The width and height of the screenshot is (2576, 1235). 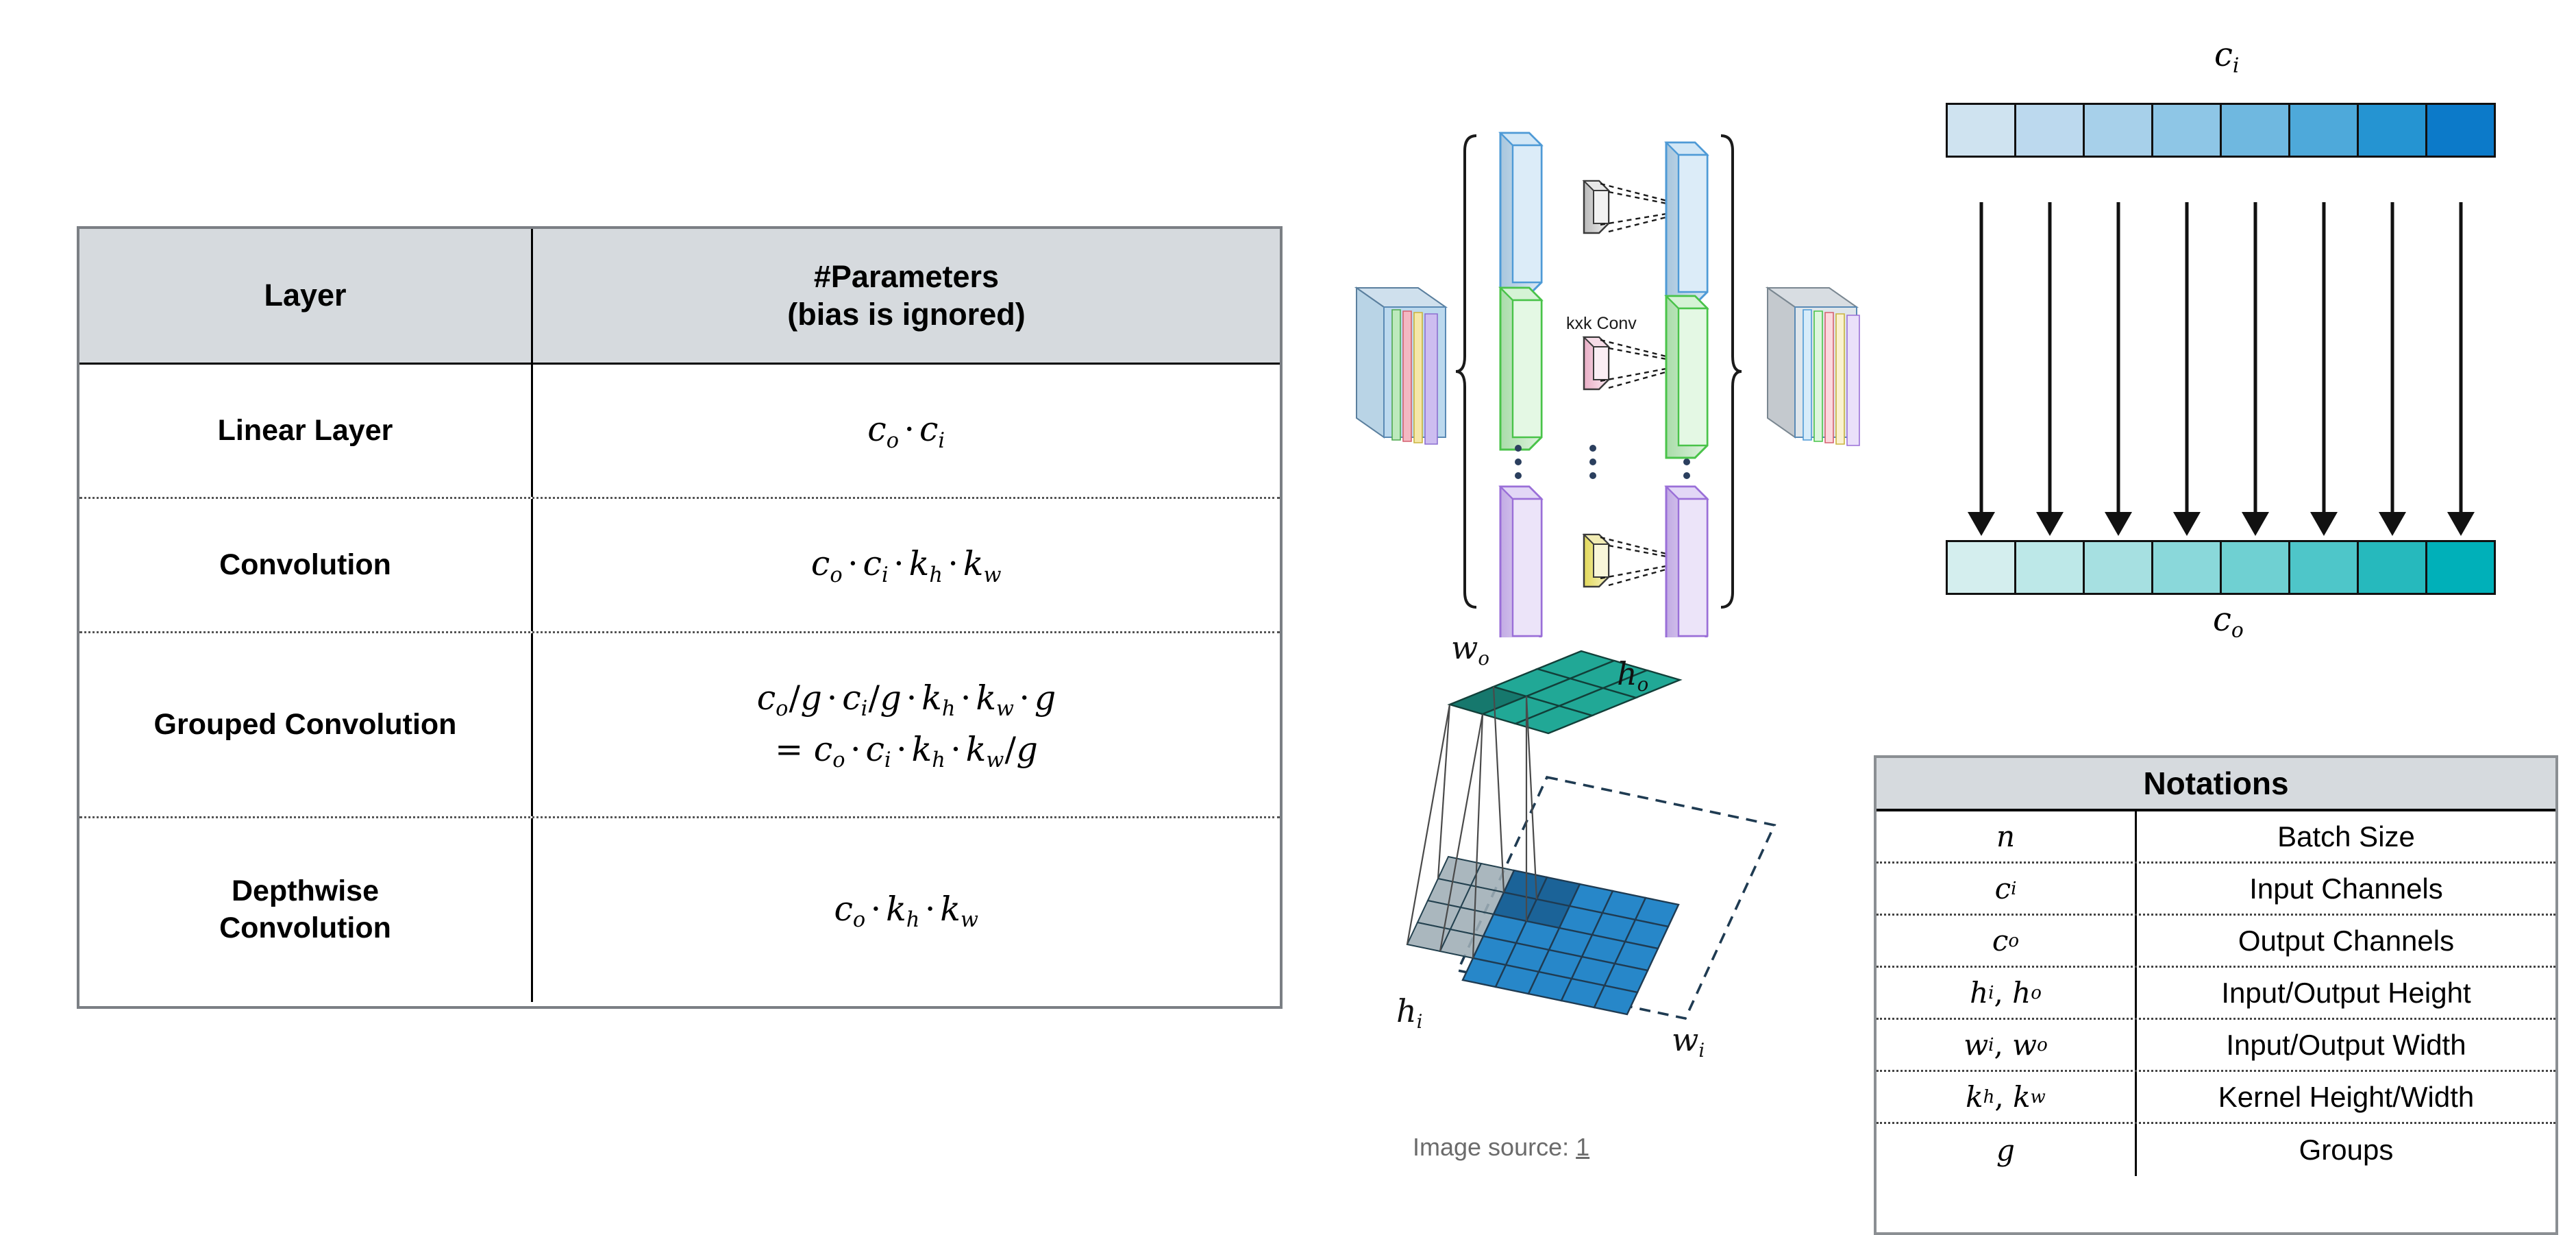 What do you see at coordinates (2216, 890) in the screenshot?
I see `notations-row: ci Input Channels` at bounding box center [2216, 890].